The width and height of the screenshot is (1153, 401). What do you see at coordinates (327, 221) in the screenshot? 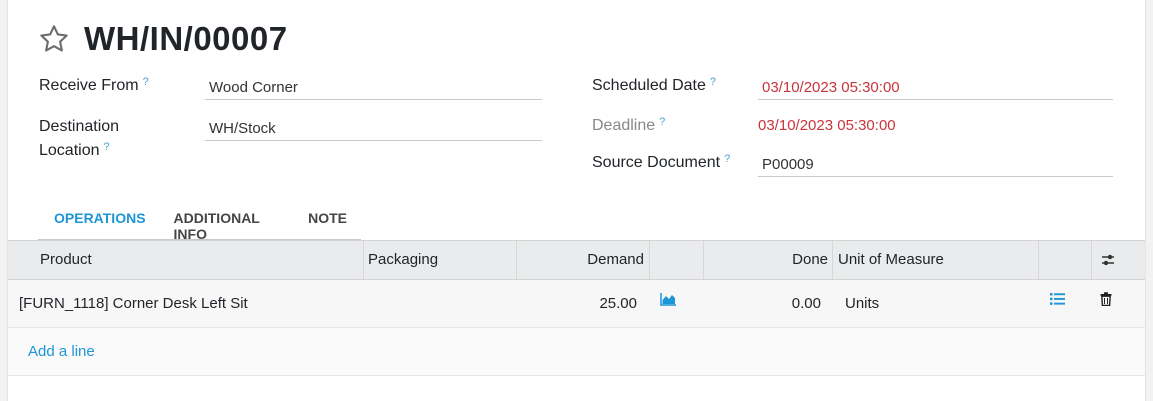
I see `tab-note: NOTE` at bounding box center [327, 221].